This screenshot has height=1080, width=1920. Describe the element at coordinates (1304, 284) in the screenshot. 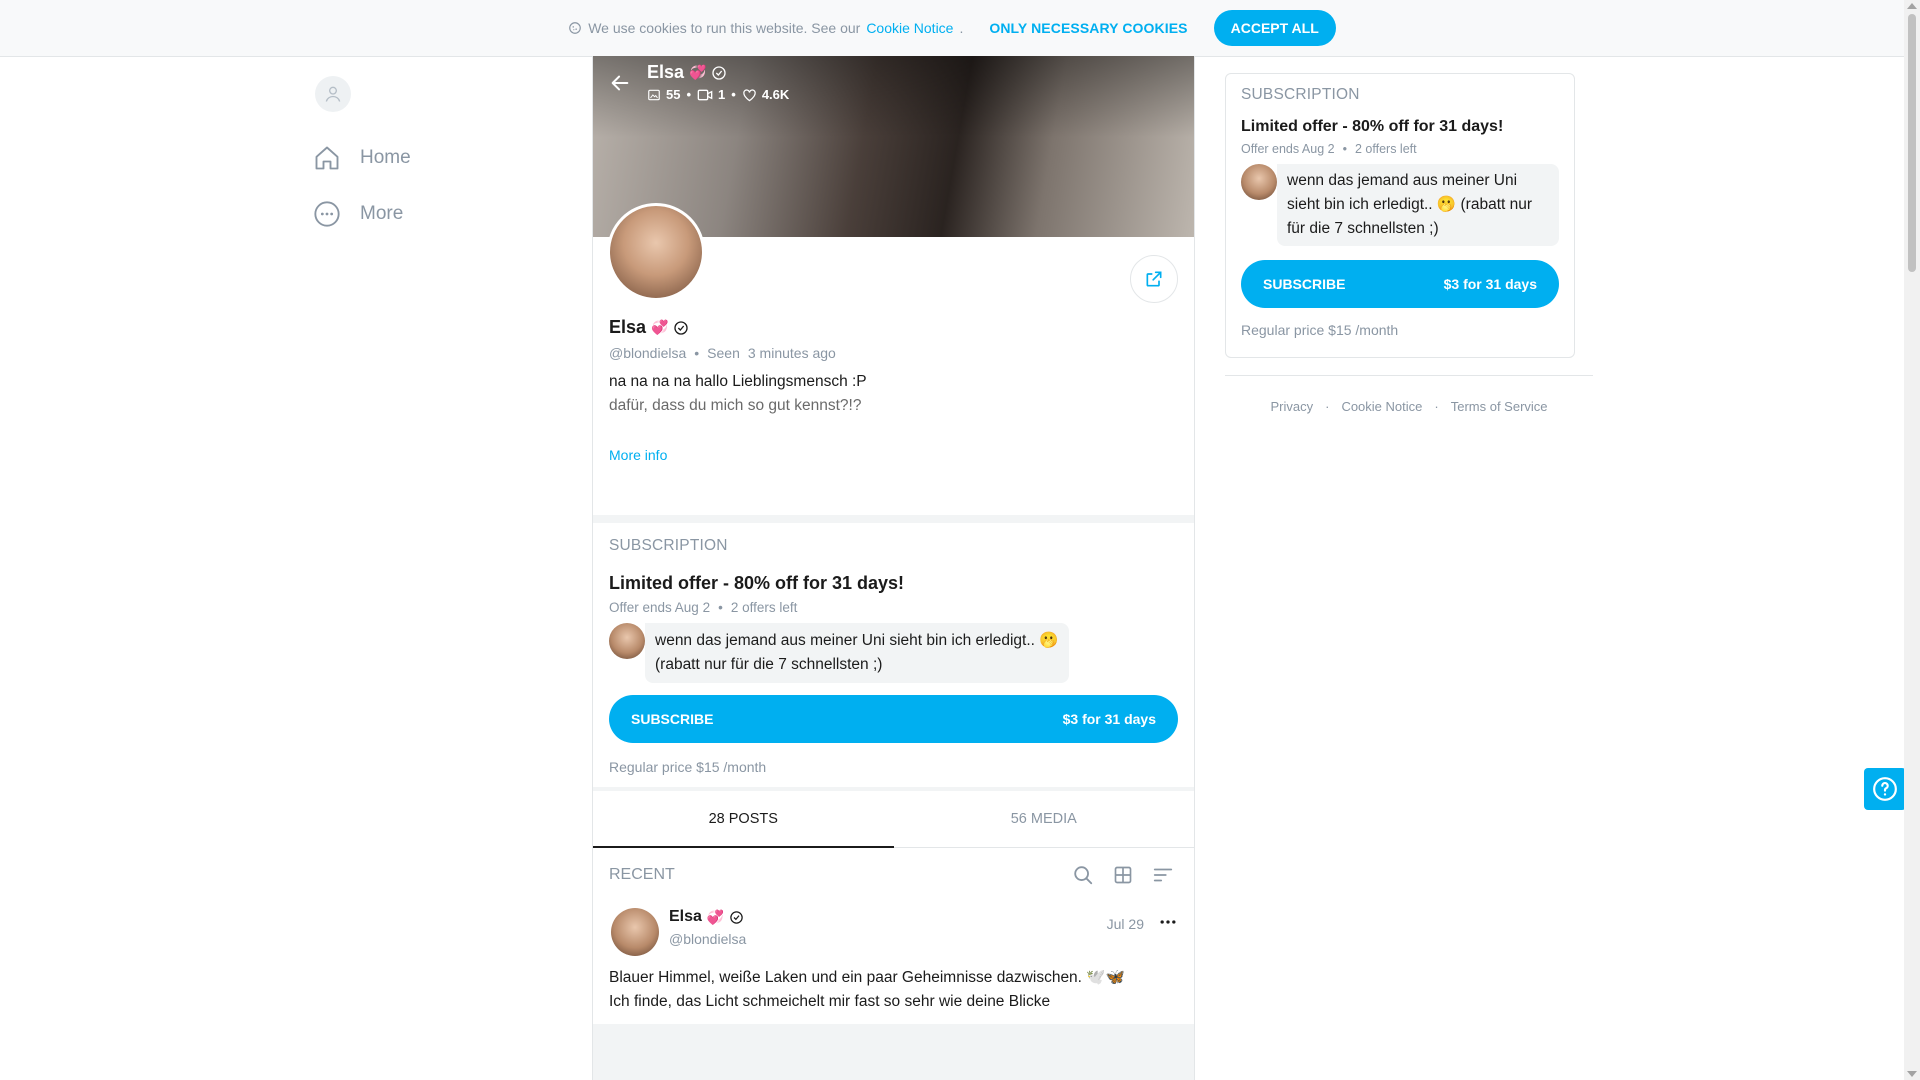

I see `subscribe-label: SUBSCRIBE` at that location.